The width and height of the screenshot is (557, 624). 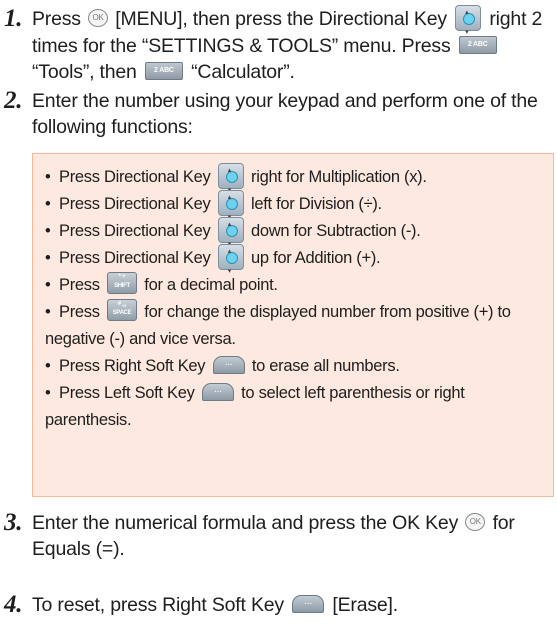 I want to click on list-item: • Press * + SHIFT for a decimal point., so click(x=298, y=285).